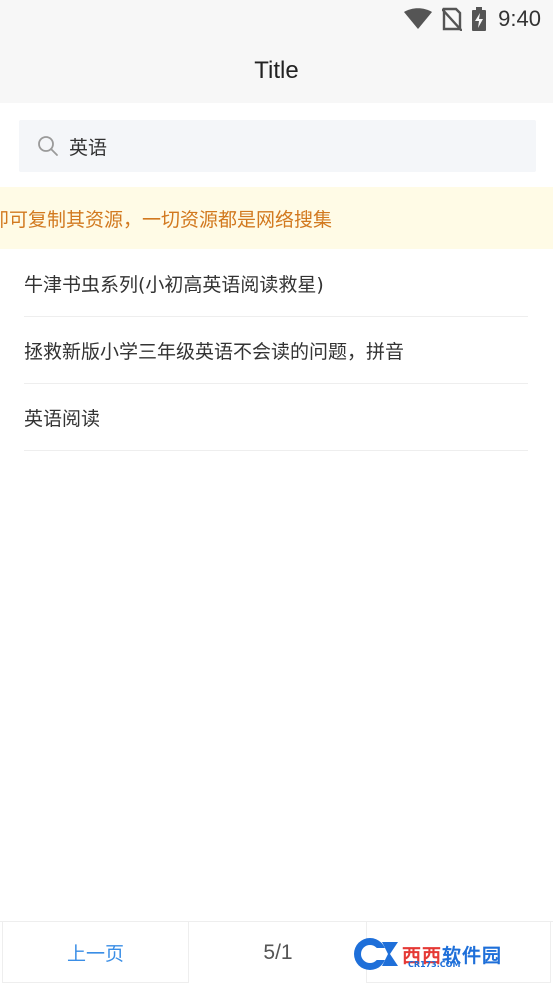  What do you see at coordinates (276, 19) in the screenshot?
I see `status-bar: 9:40` at bounding box center [276, 19].